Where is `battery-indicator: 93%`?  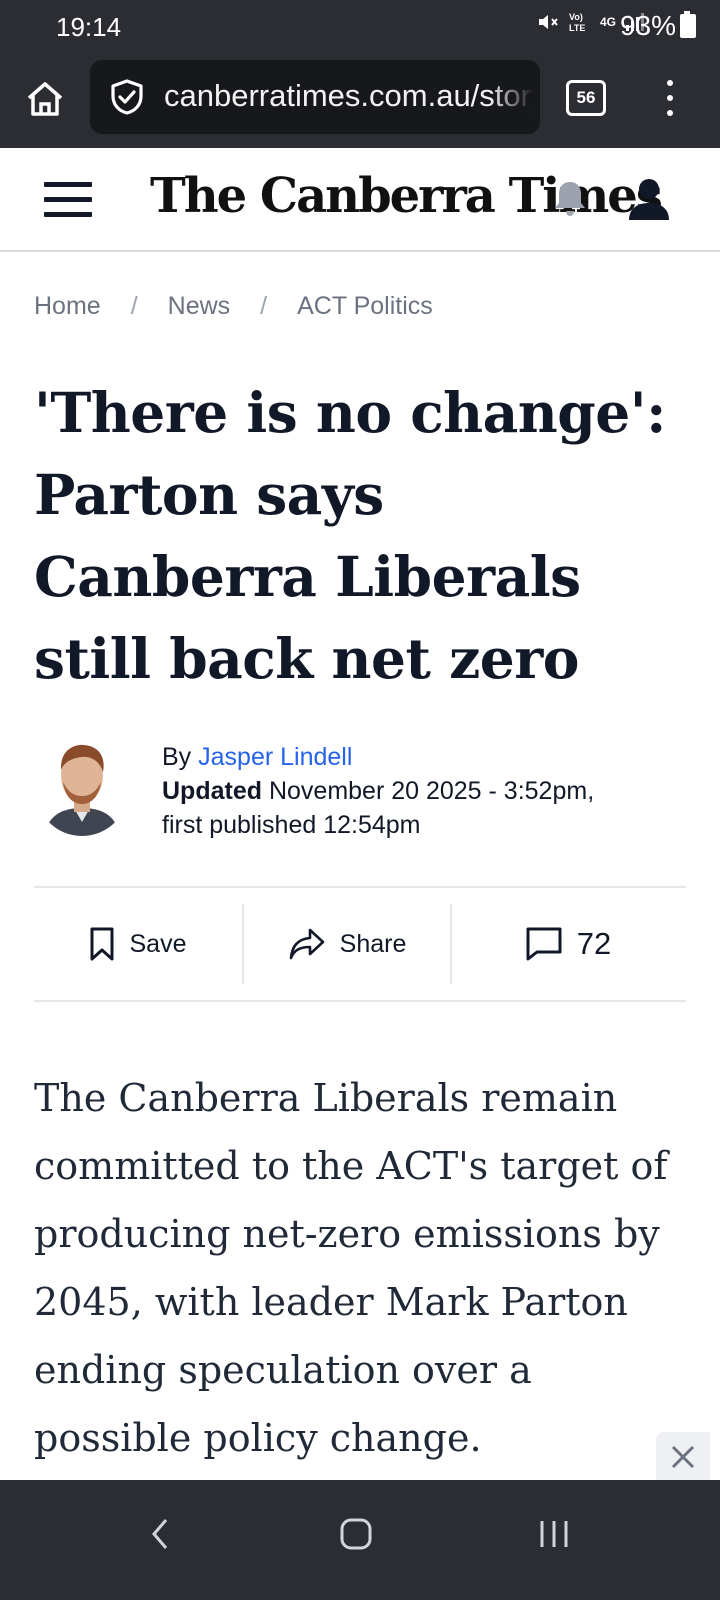
battery-indicator: 93% is located at coordinates (658, 26).